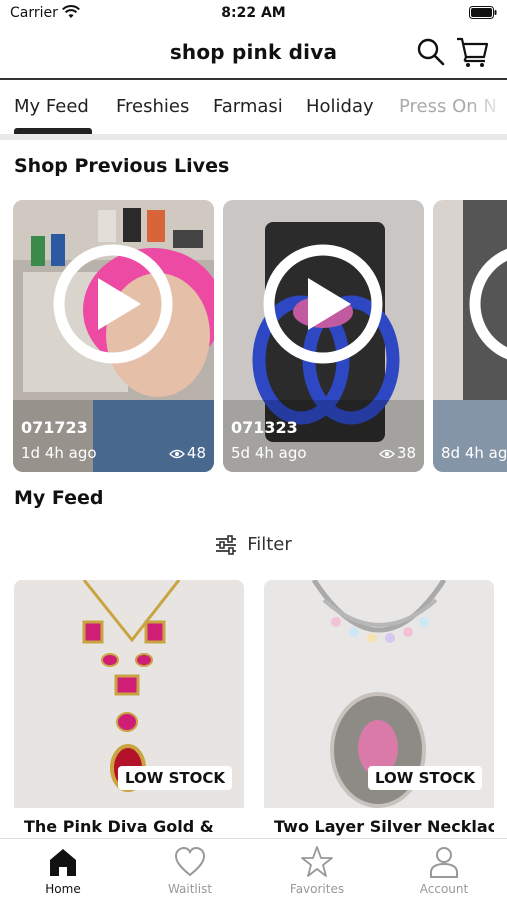  Describe the element at coordinates (63, 862) in the screenshot. I see `home-icon` at that location.